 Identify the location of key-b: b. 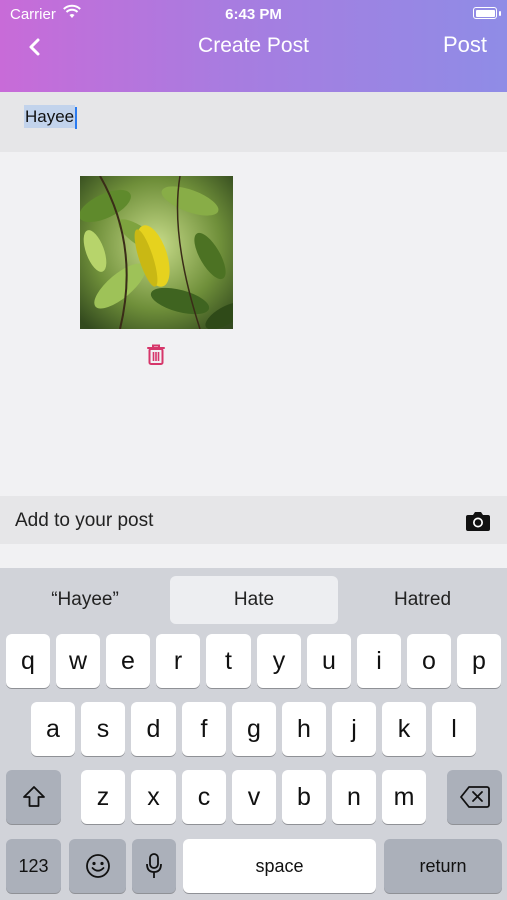
(304, 797).